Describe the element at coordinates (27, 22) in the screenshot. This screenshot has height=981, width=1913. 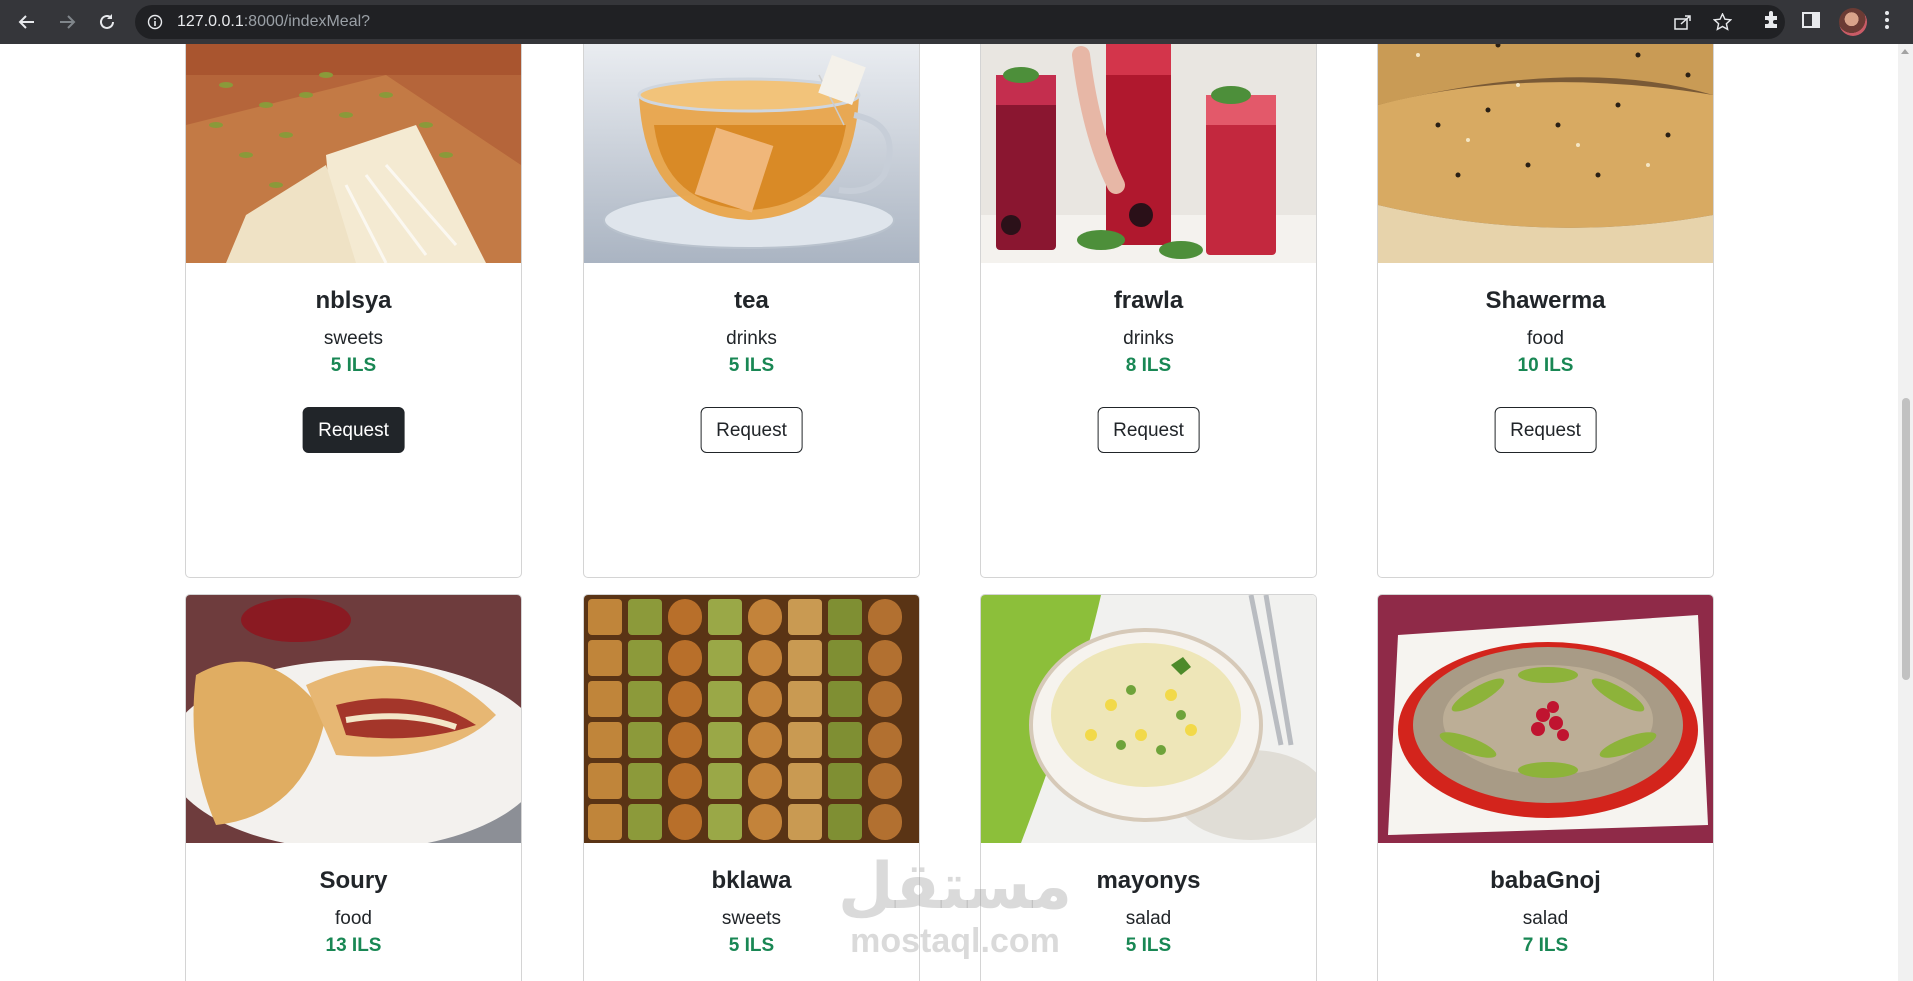
I see `back-icon` at that location.